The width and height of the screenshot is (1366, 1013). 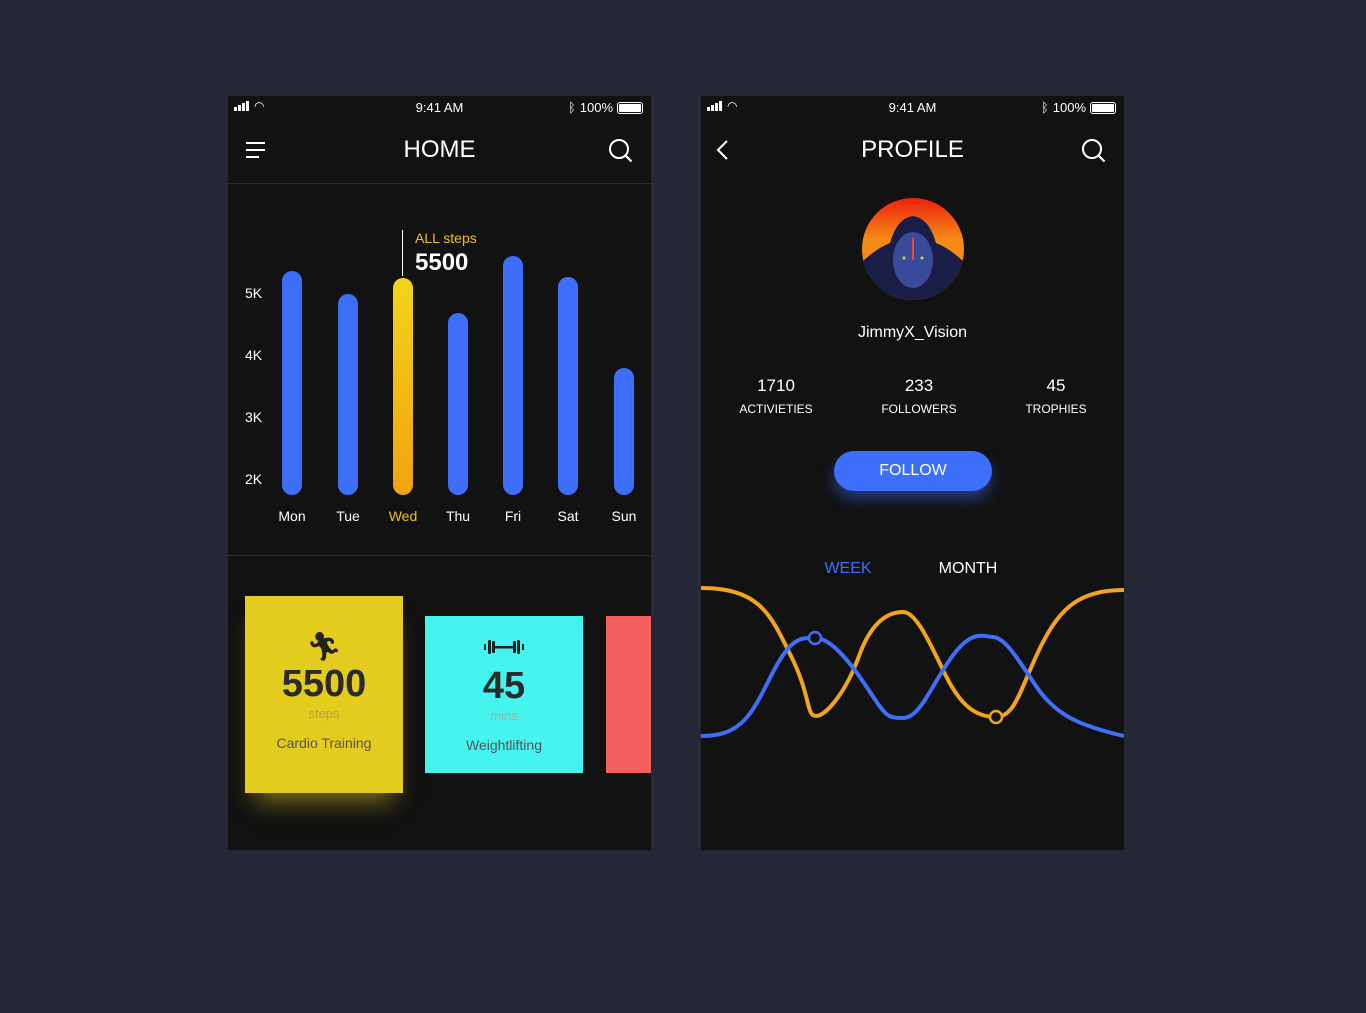 What do you see at coordinates (348, 394) in the screenshot?
I see `bar-tue` at bounding box center [348, 394].